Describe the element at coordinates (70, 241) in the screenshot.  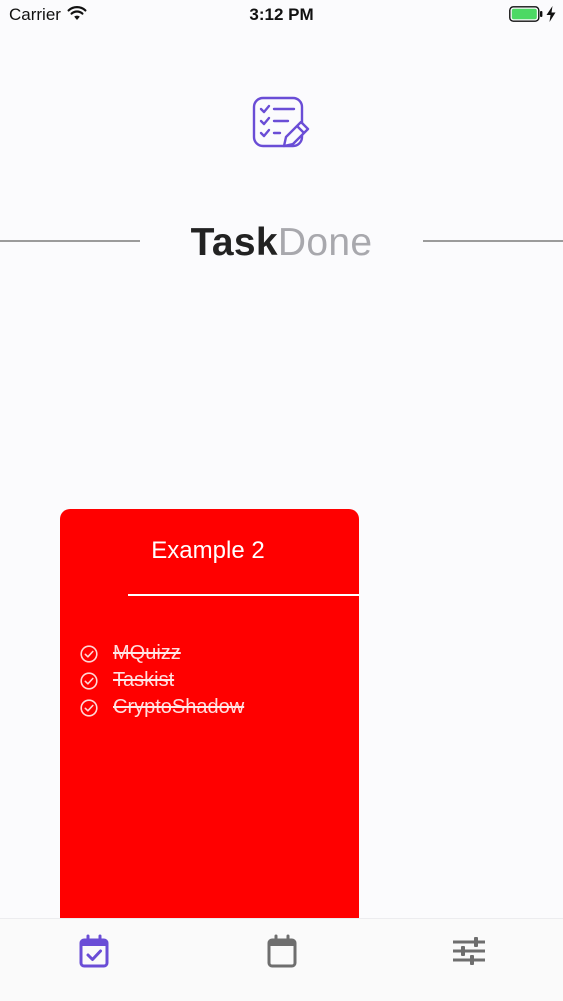
I see `brand-rule-left` at that location.